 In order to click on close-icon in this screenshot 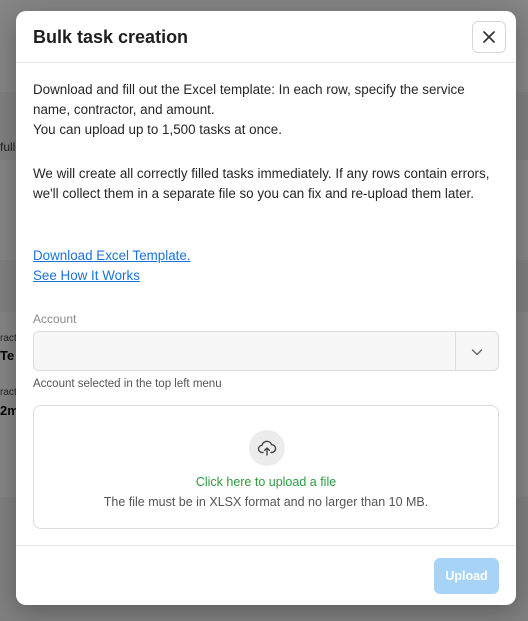, I will do `click(489, 37)`.